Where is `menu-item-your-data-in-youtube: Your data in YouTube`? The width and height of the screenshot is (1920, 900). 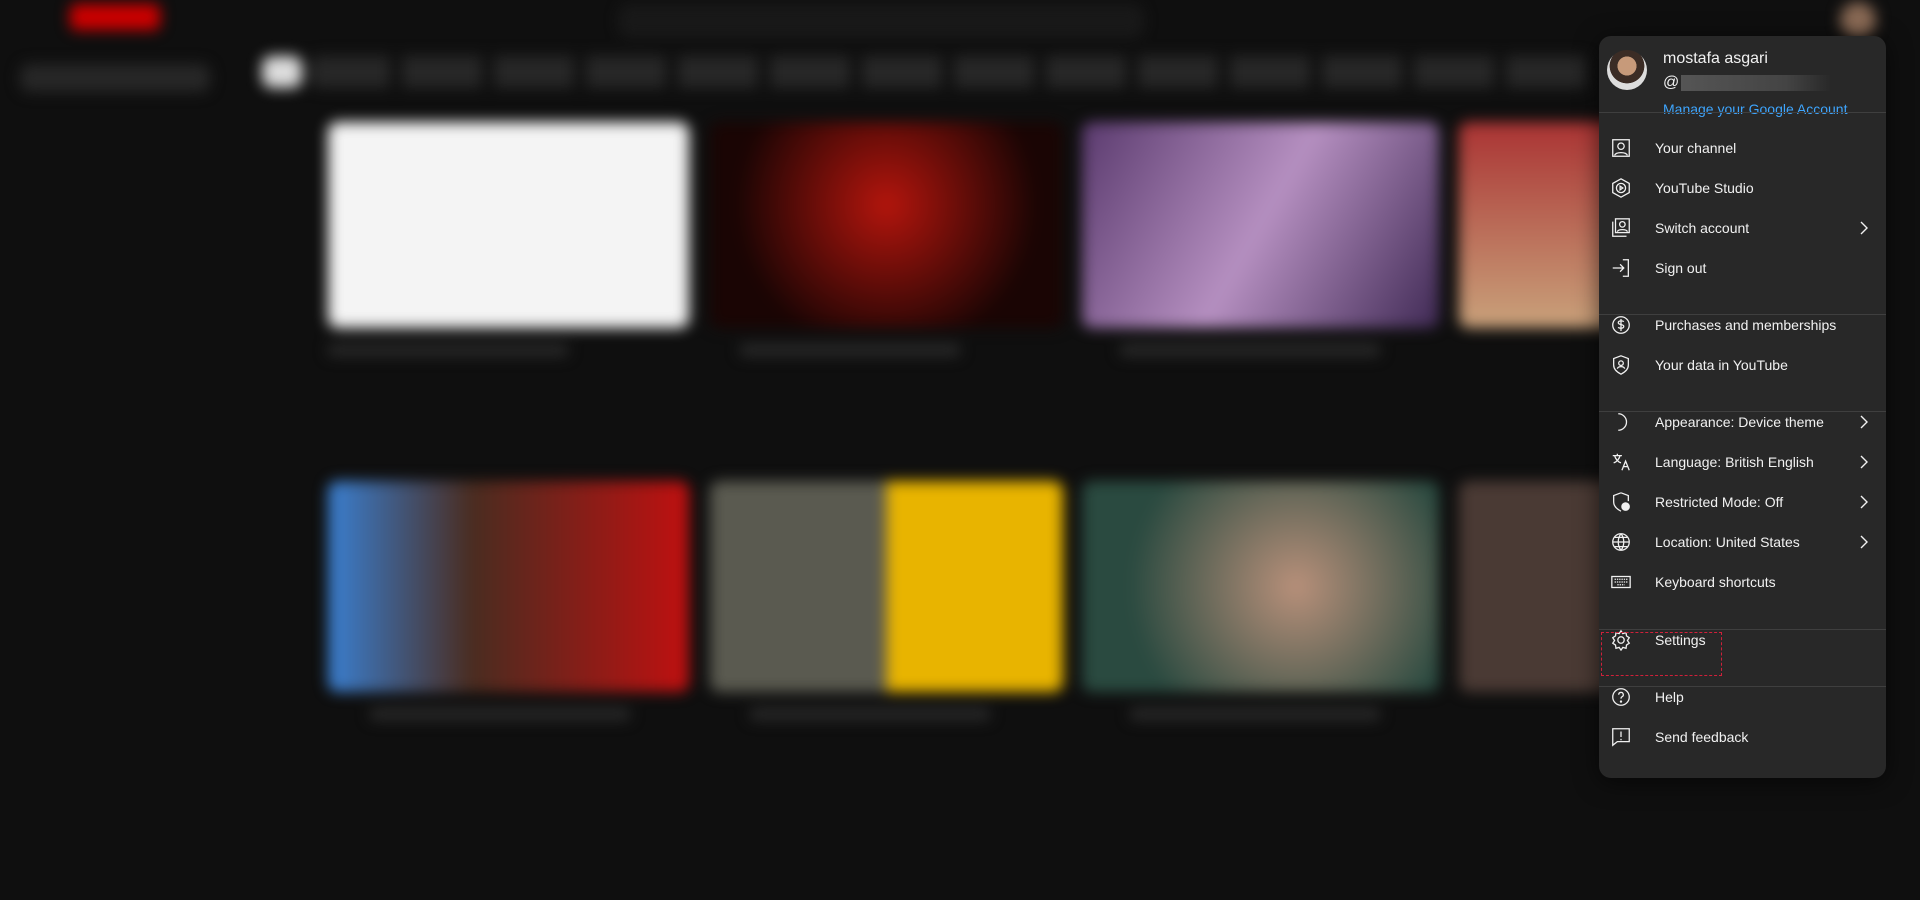 menu-item-your-data-in-youtube: Your data in YouTube is located at coordinates (1742, 365).